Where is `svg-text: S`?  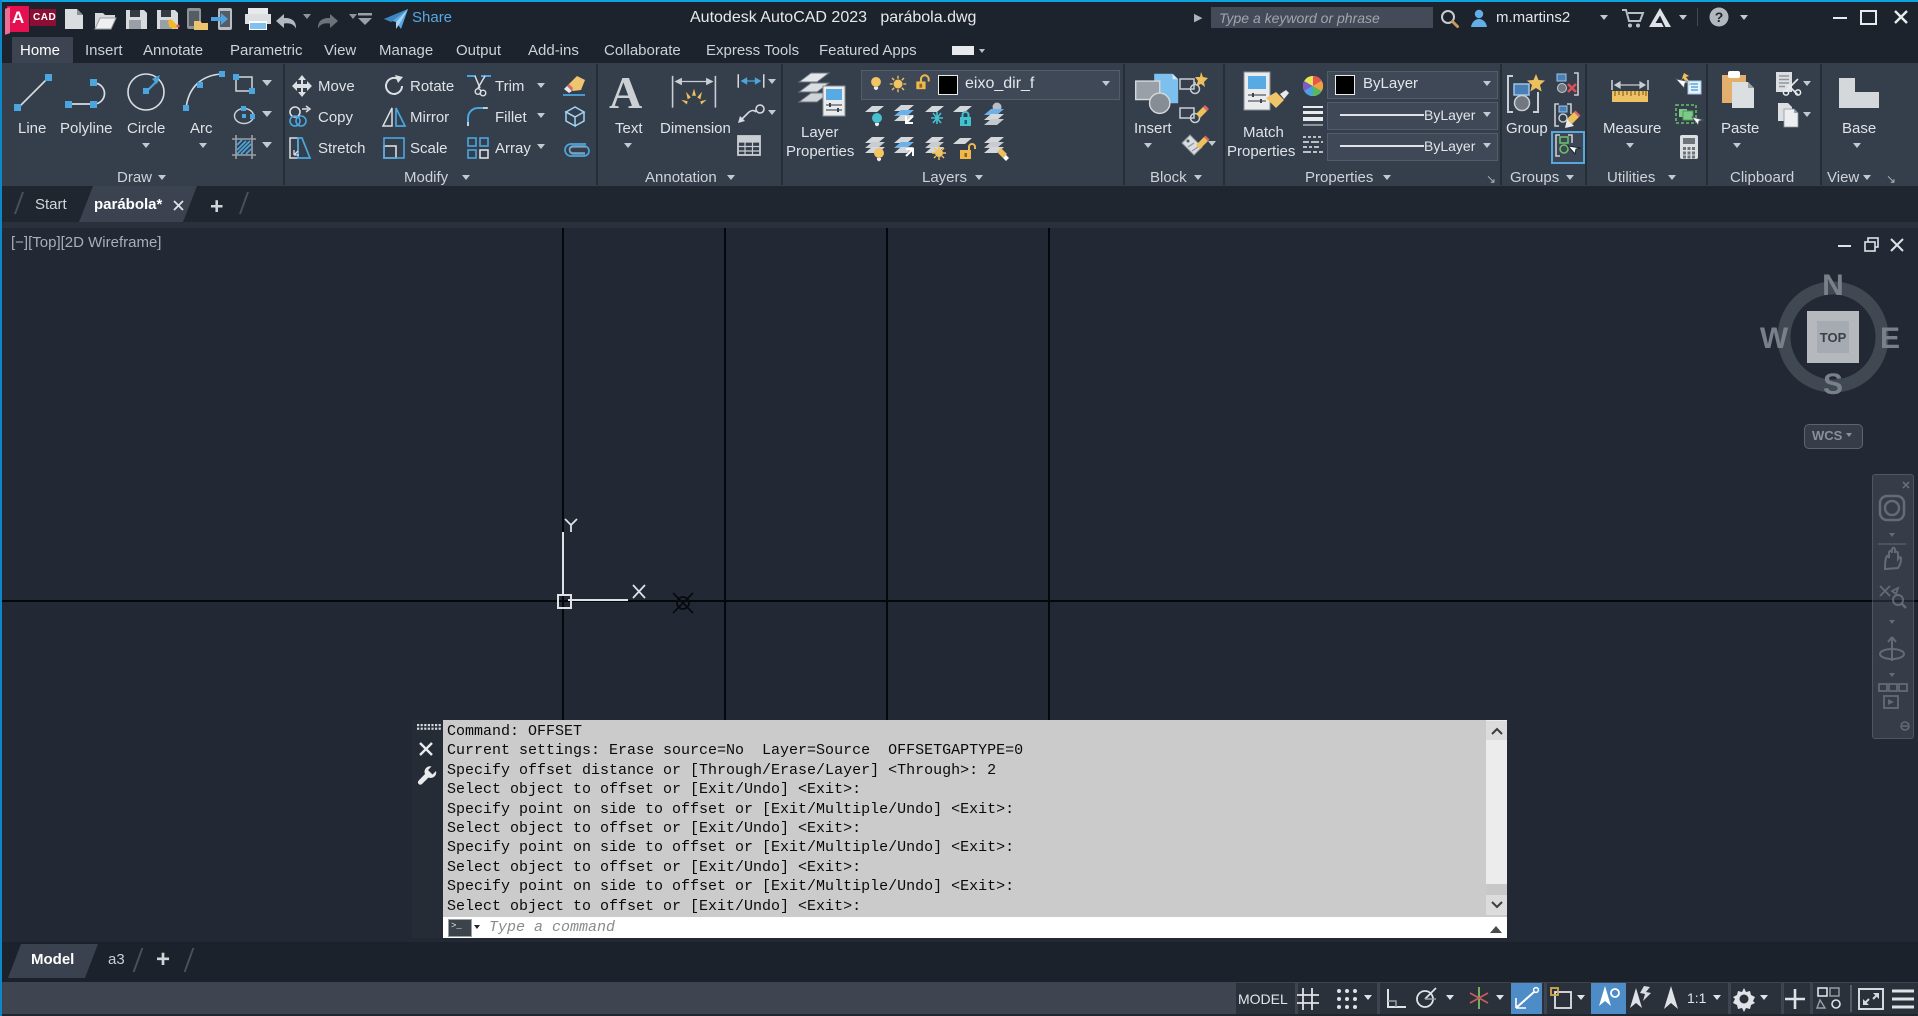 svg-text: S is located at coordinates (1833, 384).